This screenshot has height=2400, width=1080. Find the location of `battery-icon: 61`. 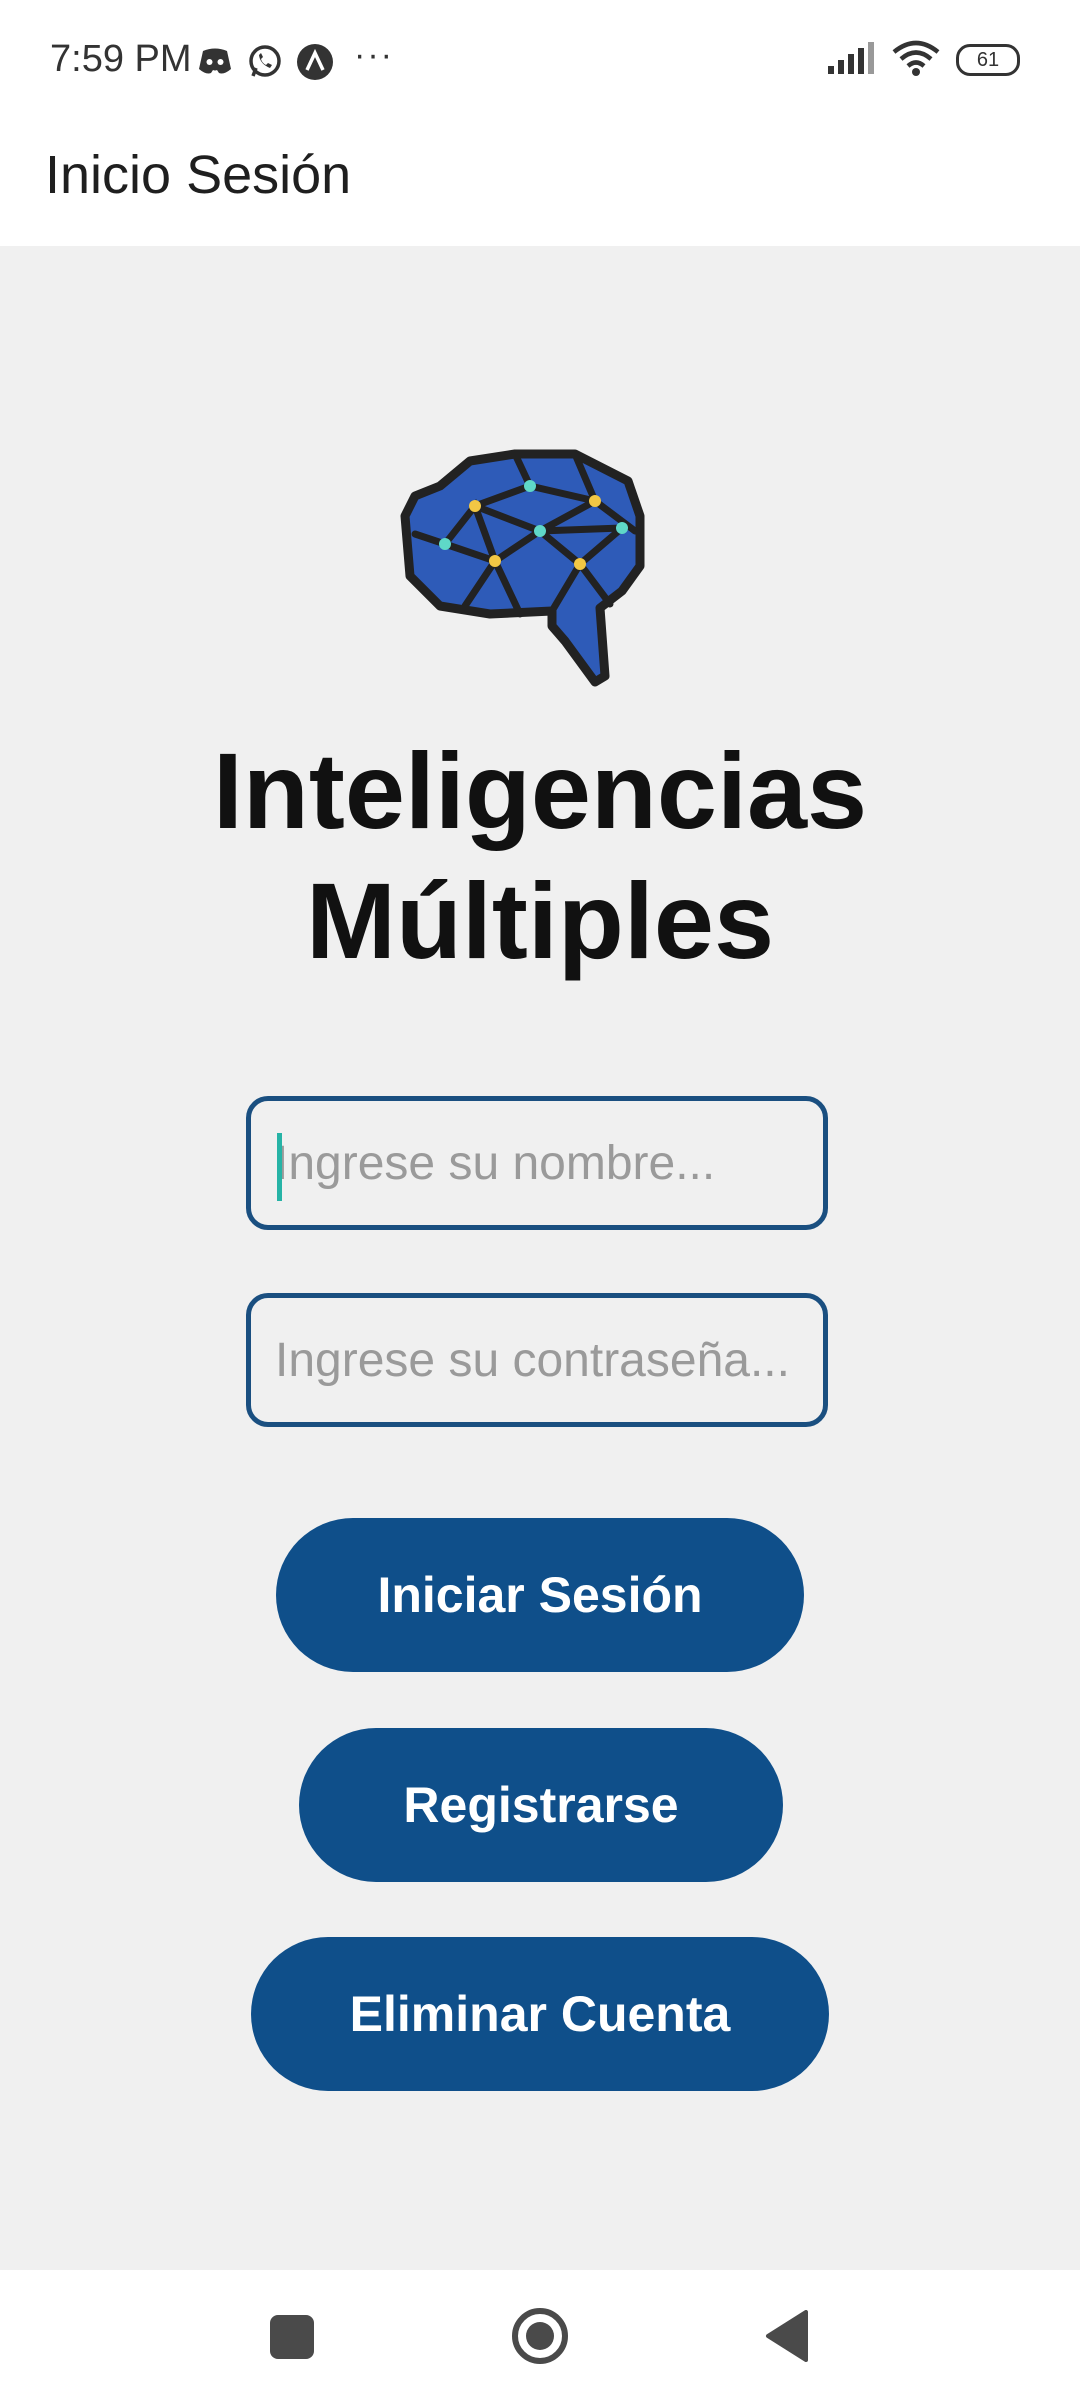

battery-icon: 61 is located at coordinates (988, 60).